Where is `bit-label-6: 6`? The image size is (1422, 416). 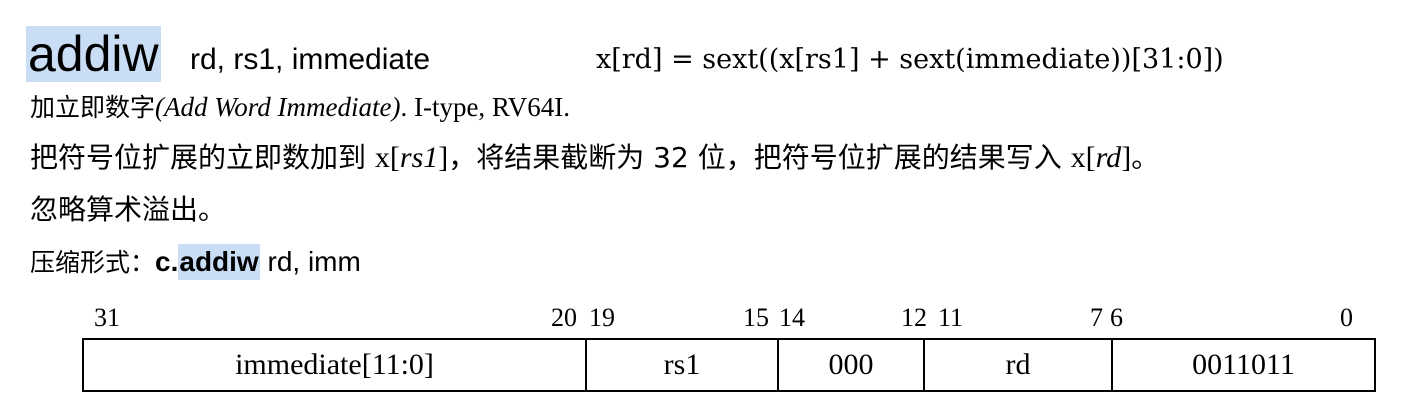
bit-label-6: 6 is located at coordinates (1116, 317).